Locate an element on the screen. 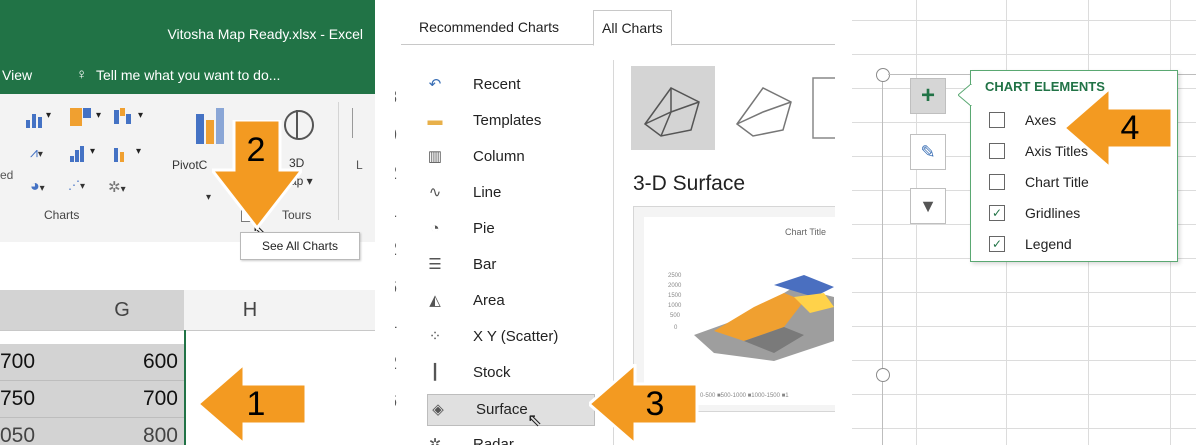 The height and width of the screenshot is (445, 1196). tab-recommended-charts: Recommended Charts is located at coordinates (489, 27).